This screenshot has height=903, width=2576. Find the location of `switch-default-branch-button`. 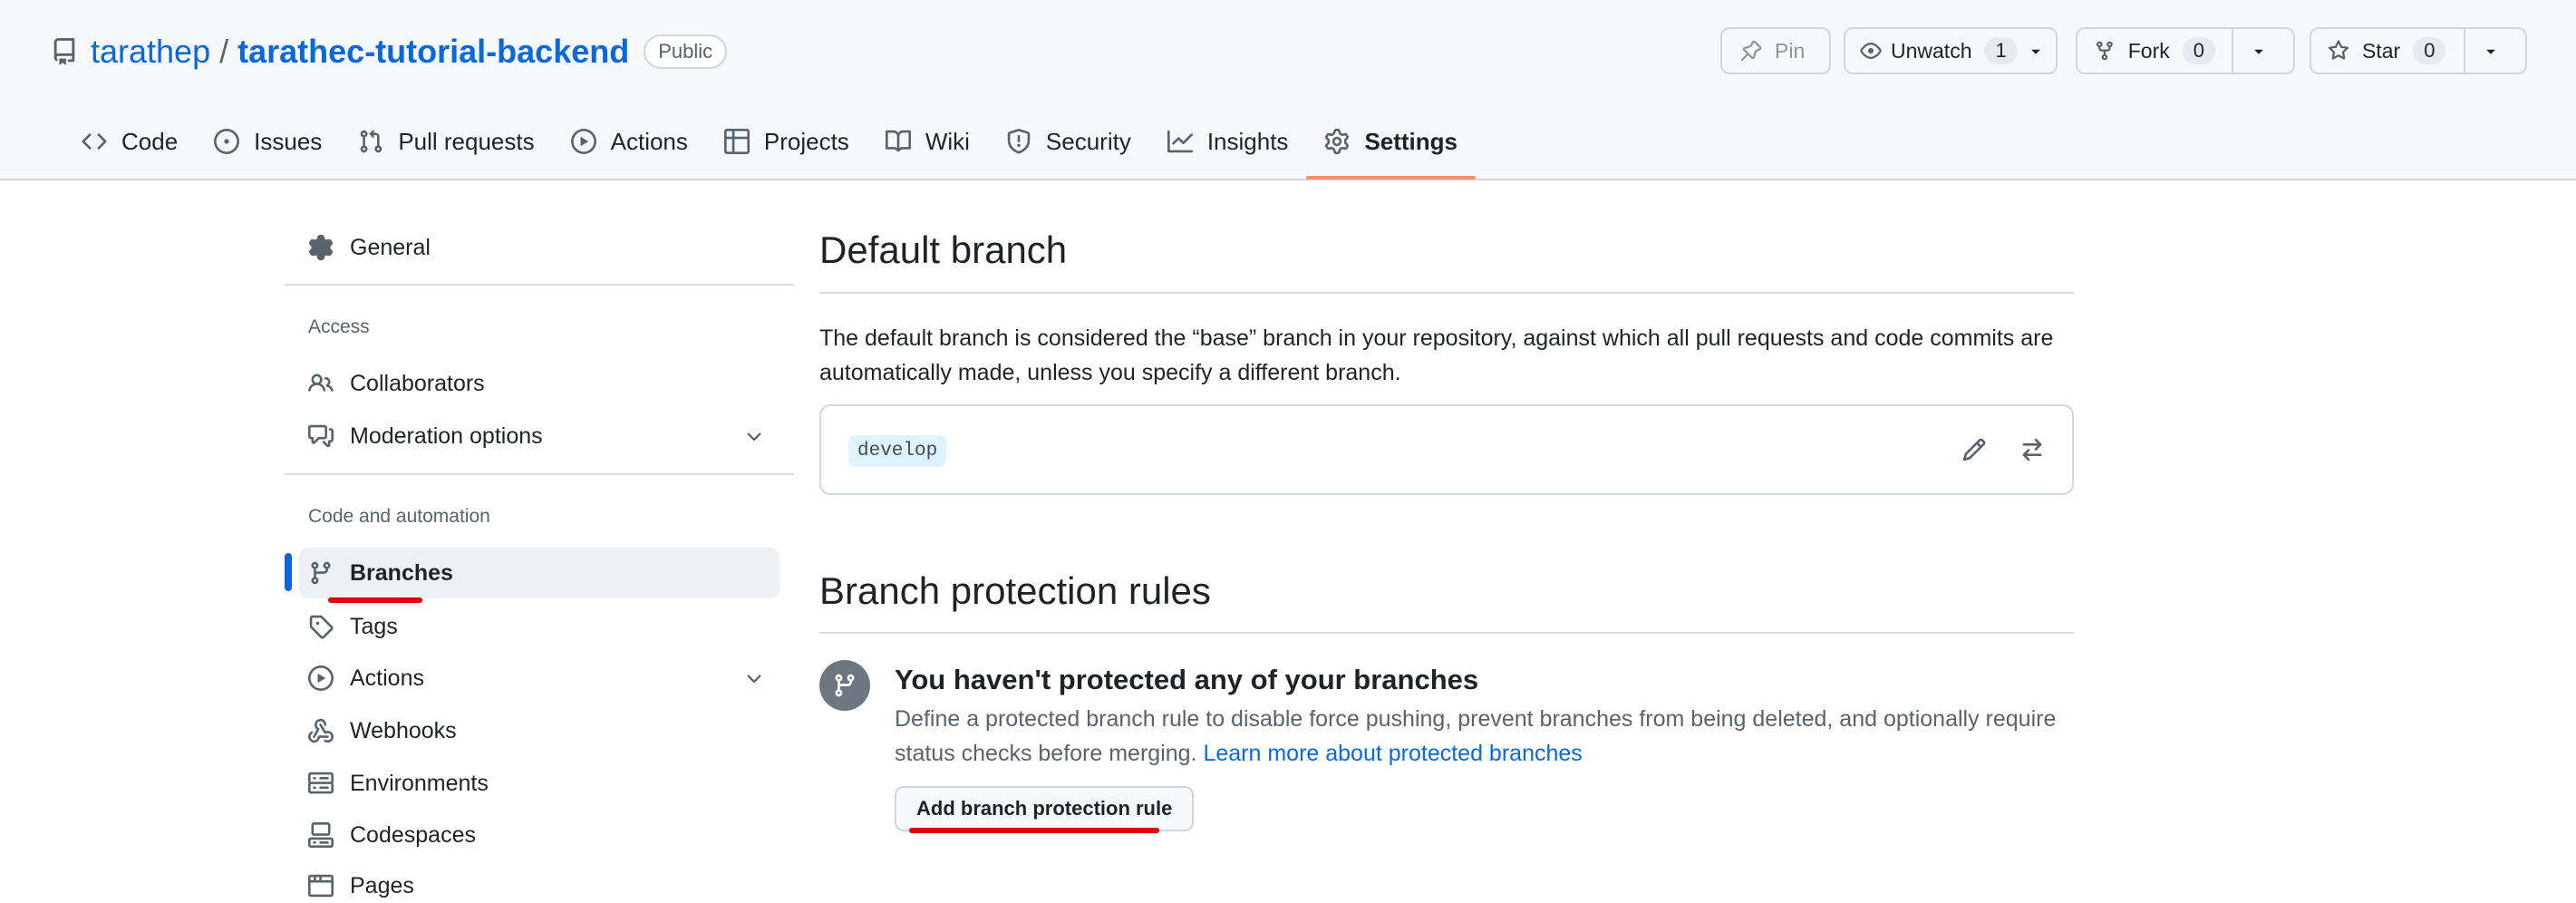

switch-default-branch-button is located at coordinates (2032, 449).